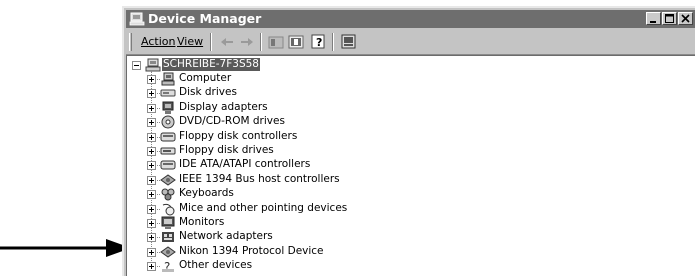 The width and height of the screenshot is (695, 276). Describe the element at coordinates (287, 79) in the screenshot. I see `tree-item: Computer` at that location.